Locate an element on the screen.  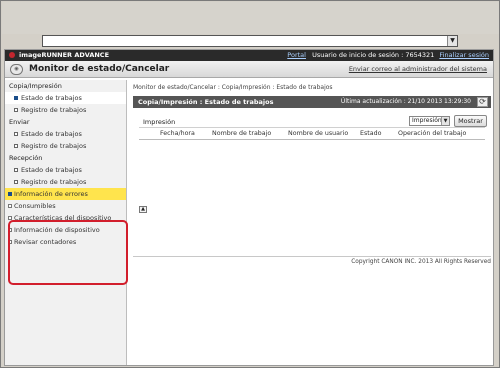
sidebar-item-error-info: Información de errores is located at coordinates (65, 194).